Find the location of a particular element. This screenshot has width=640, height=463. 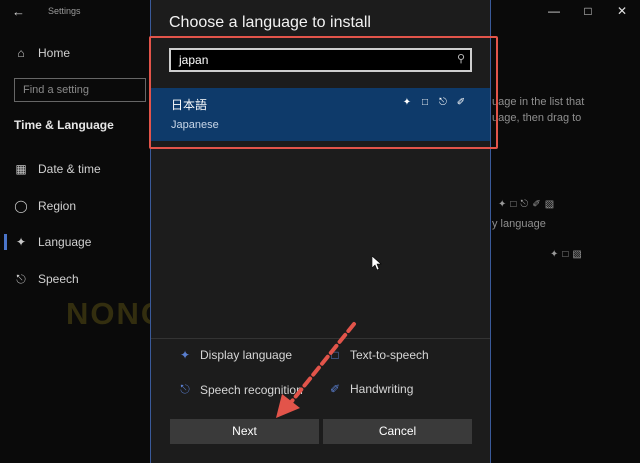

sidebar-item-language: ✦ Language is located at coordinates (52, 242).